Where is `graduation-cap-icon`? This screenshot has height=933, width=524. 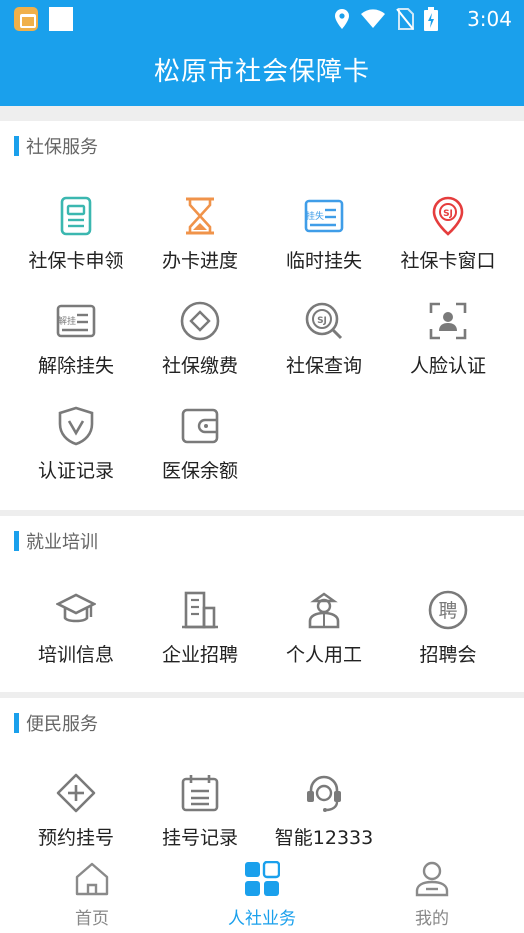
graduation-cap-icon is located at coordinates (76, 608).